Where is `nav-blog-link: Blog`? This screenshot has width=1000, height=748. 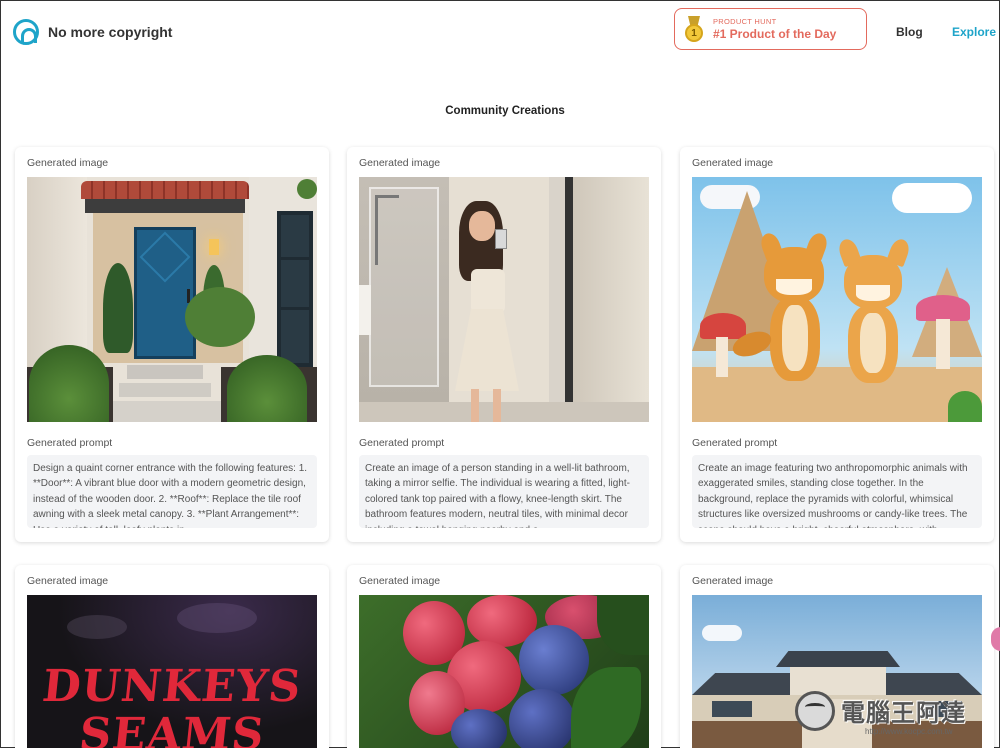
nav-blog-link: Blog is located at coordinates (909, 32).